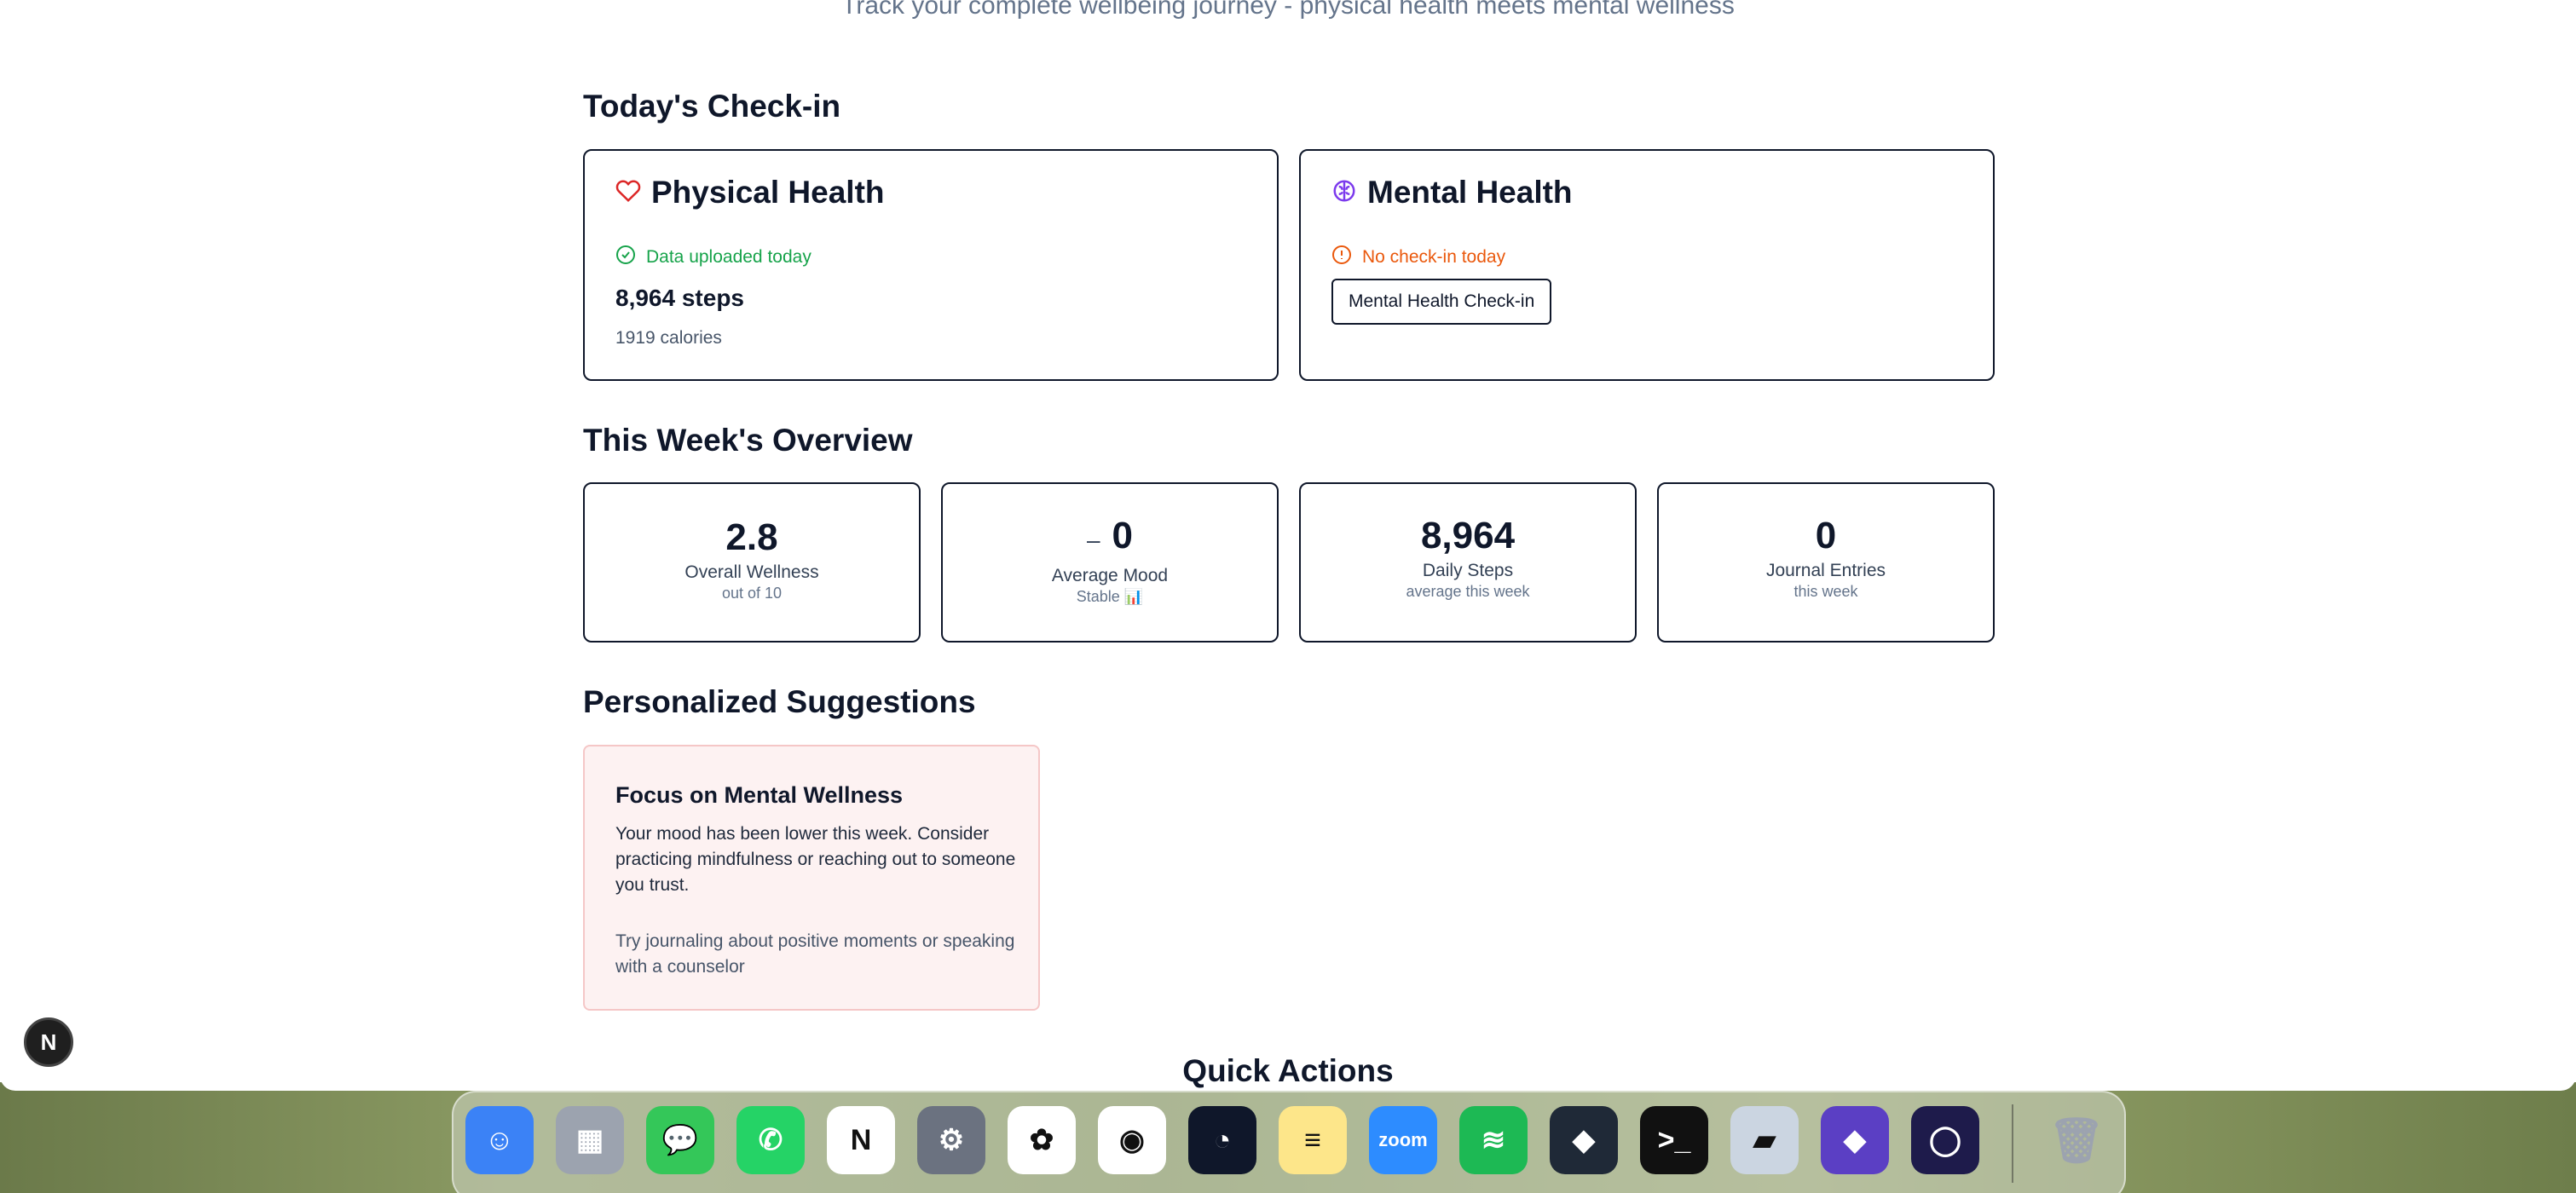 The width and height of the screenshot is (2576, 1193). I want to click on alert-circle-icon, so click(1341, 257).